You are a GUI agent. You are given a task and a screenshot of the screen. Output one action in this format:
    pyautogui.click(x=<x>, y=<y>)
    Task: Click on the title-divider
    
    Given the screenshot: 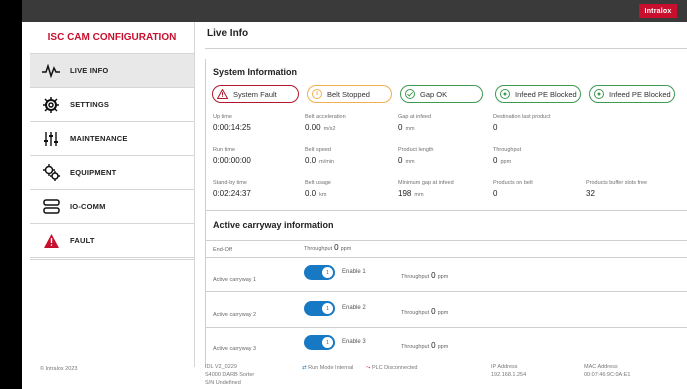 What is the action you would take?
    pyautogui.click(x=446, y=48)
    